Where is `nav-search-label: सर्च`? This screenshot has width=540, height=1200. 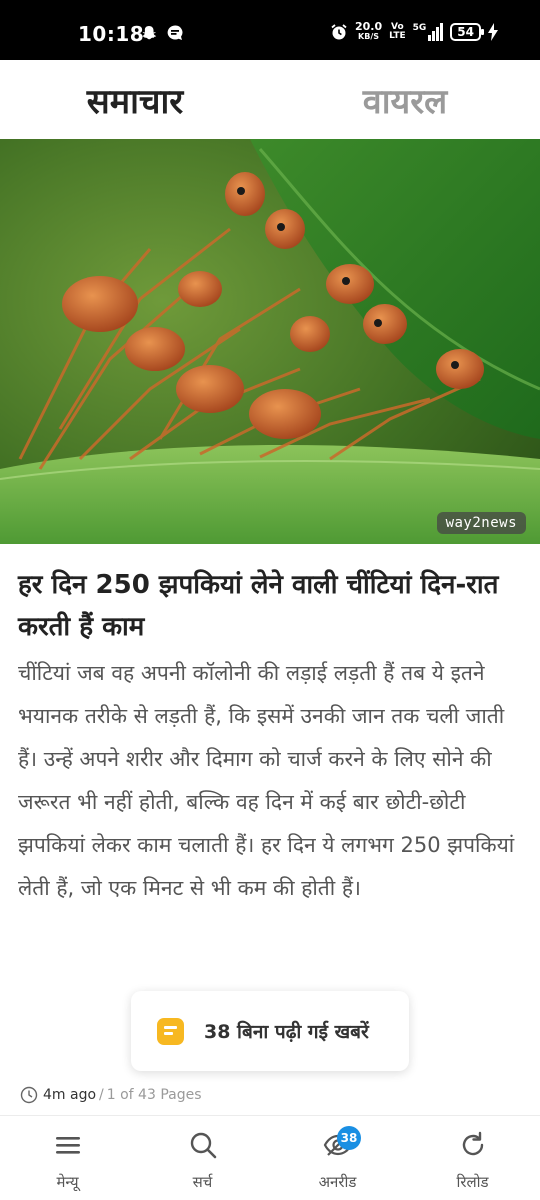
nav-search-label: सर्च is located at coordinates (202, 1182).